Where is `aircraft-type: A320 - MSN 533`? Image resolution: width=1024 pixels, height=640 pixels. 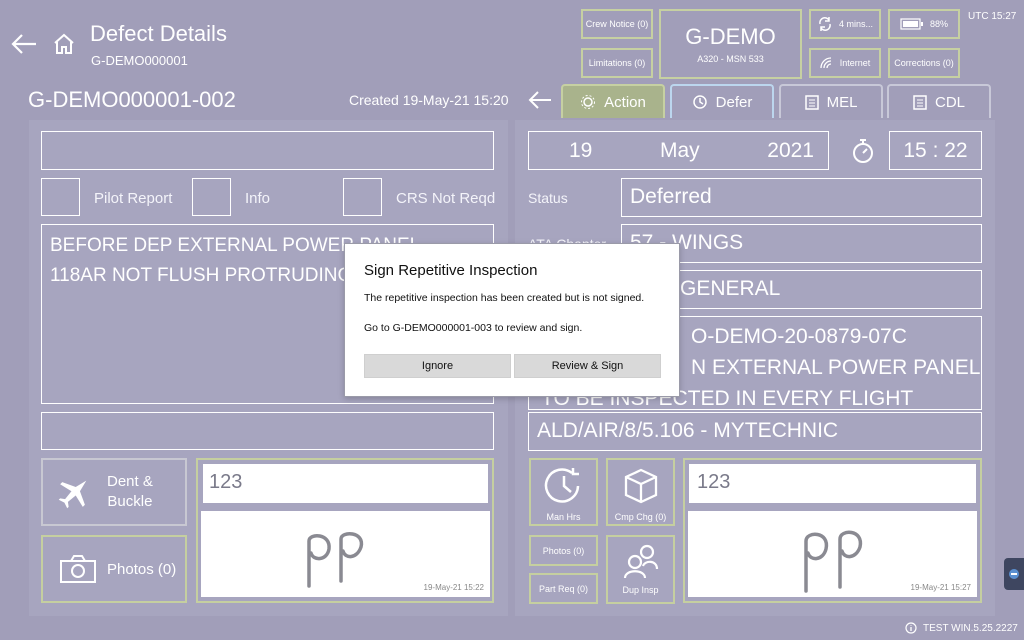
aircraft-type: A320 - MSN 533 is located at coordinates (730, 59).